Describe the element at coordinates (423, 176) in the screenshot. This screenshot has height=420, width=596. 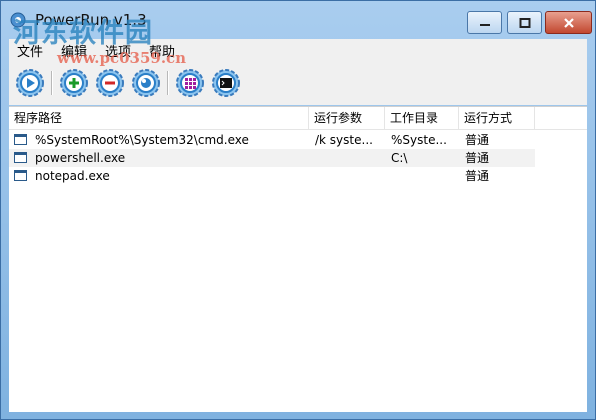
I see `row-workdir` at that location.